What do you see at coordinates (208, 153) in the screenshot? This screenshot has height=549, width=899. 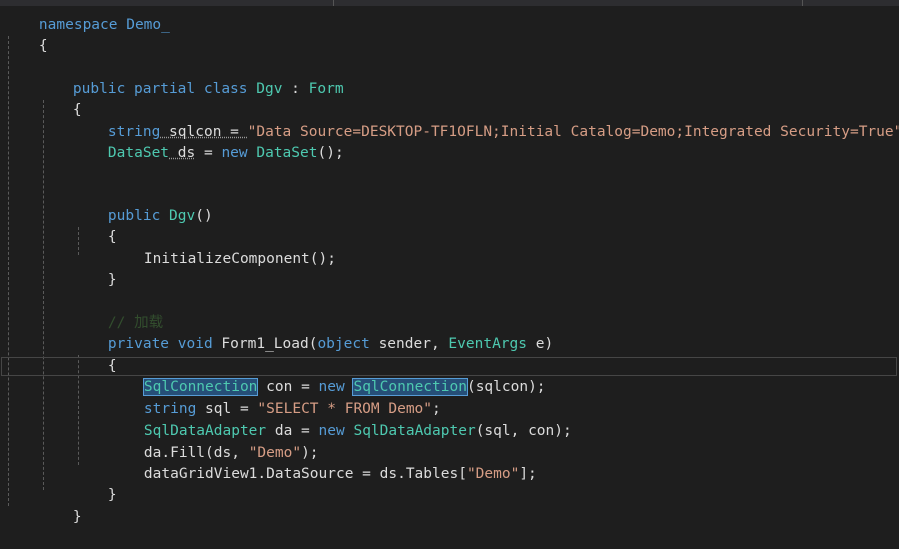 I see `operator: =` at bounding box center [208, 153].